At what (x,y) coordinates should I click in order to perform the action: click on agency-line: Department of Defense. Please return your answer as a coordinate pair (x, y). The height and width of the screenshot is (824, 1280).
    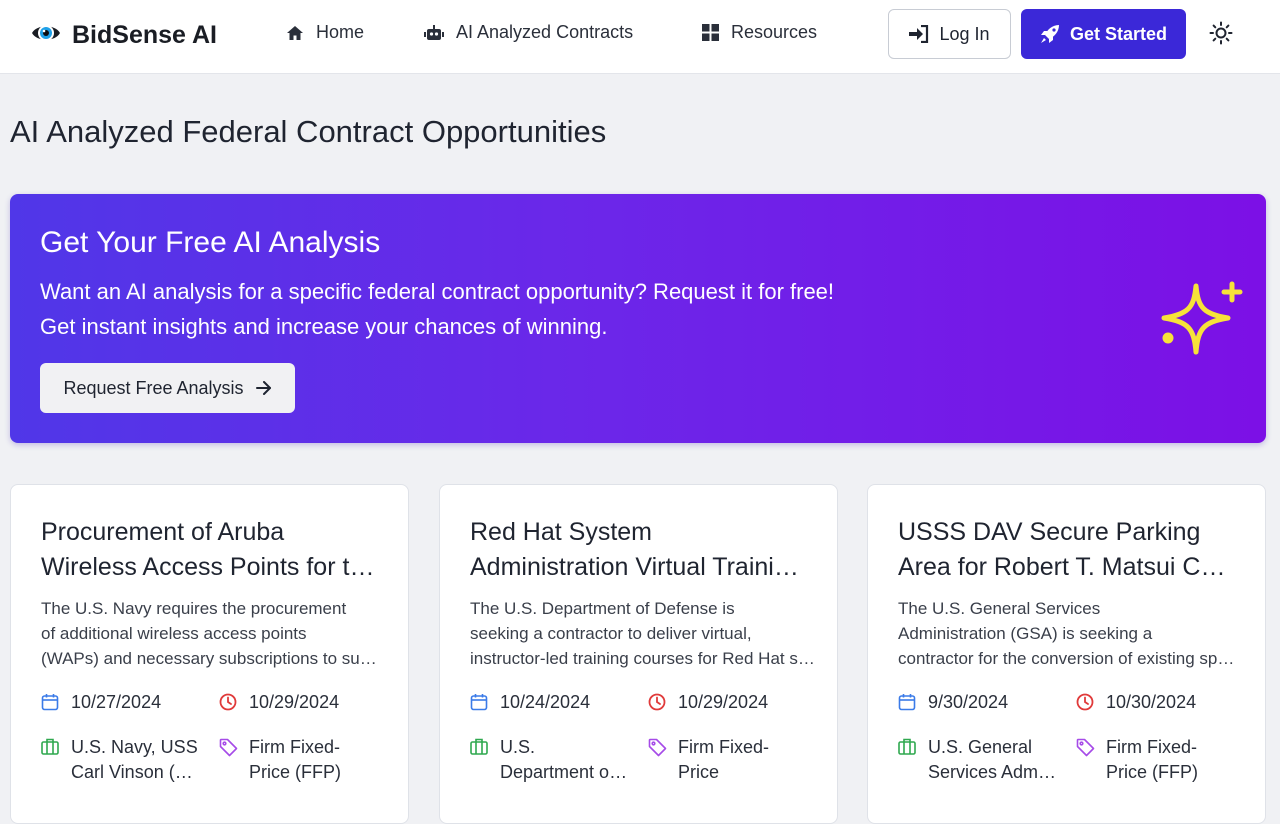
    Looking at the image, I should click on (565, 772).